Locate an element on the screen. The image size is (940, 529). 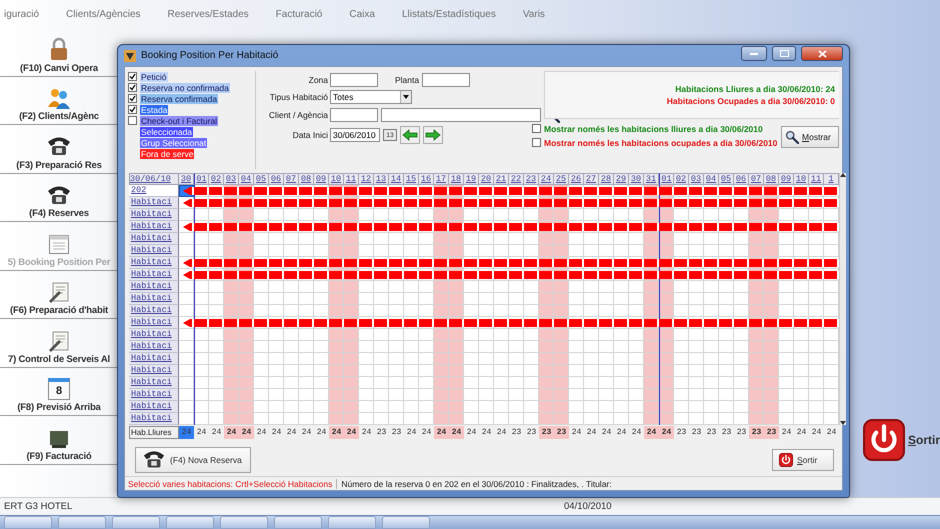
legend-label: Reserva no confirmada is located at coordinates (185, 87).